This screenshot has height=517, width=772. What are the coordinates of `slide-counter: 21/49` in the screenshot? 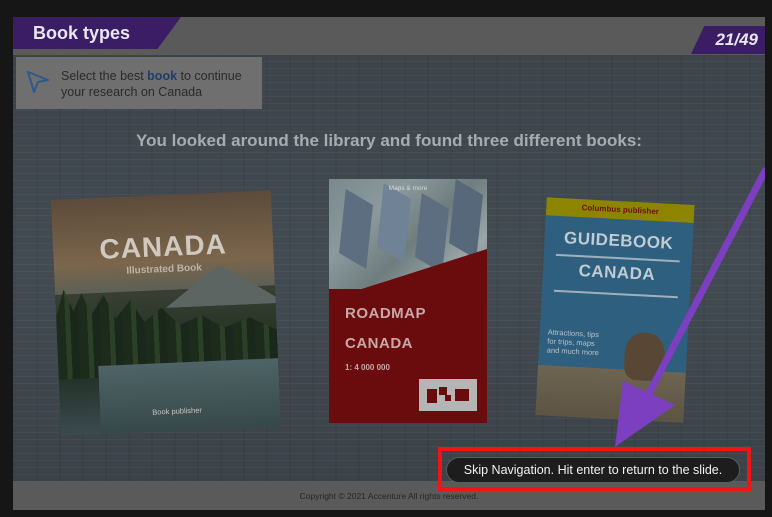 It's located at (736, 39).